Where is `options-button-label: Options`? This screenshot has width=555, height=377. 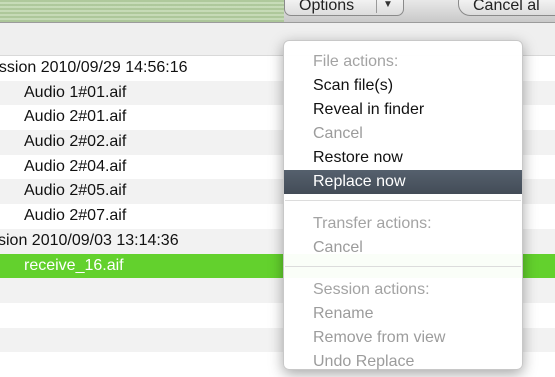
options-button-label: Options is located at coordinates (327, 7).